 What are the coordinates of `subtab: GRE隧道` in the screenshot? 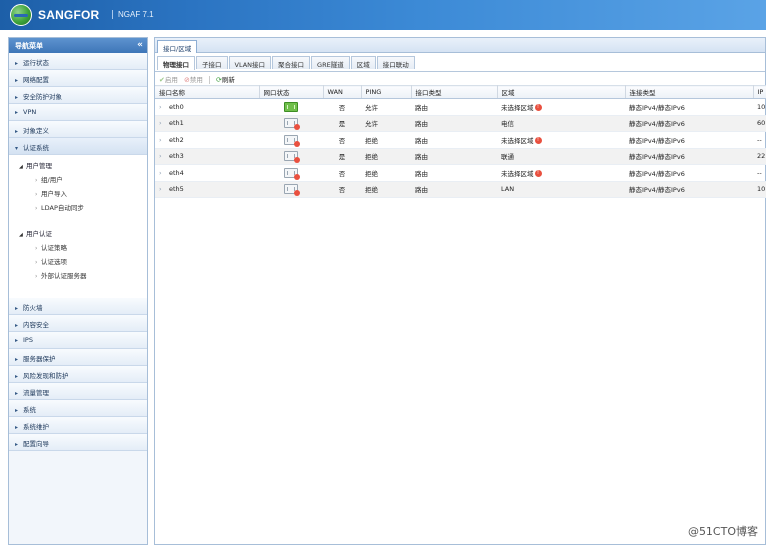 It's located at (330, 62).